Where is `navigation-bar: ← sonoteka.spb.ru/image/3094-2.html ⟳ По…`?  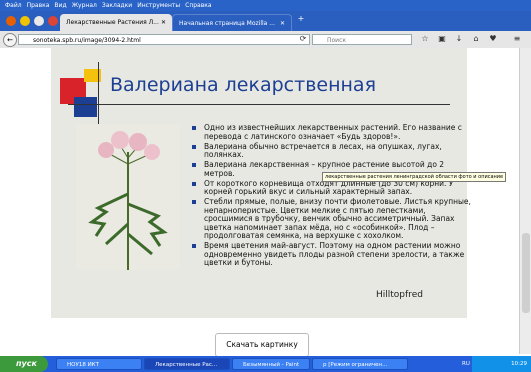
navigation-bar: ← sonoteka.spb.ru/image/3094-2.html ⟳ По… is located at coordinates (265, 40).